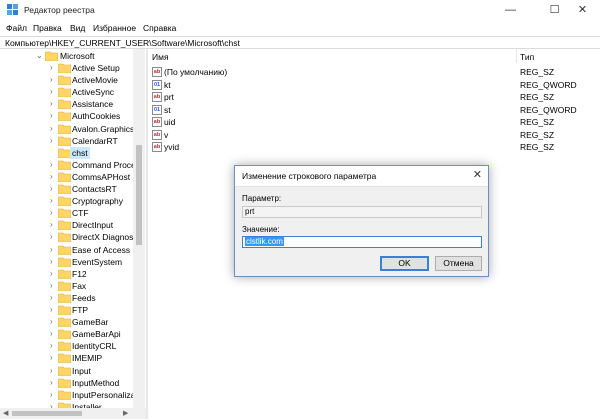 Image resolution: width=600 pixels, height=419 pixels. What do you see at coordinates (69, 237) in the screenshot?
I see `tree-item: › DirectX Diagnosti` at bounding box center [69, 237].